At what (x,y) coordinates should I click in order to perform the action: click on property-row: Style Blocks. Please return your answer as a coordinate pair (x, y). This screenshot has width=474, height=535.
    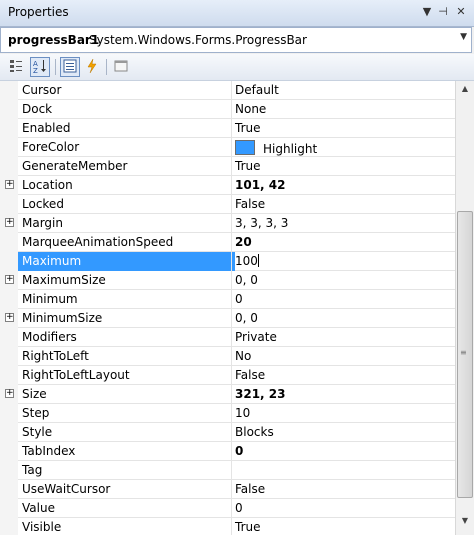
    Looking at the image, I should click on (228, 432).